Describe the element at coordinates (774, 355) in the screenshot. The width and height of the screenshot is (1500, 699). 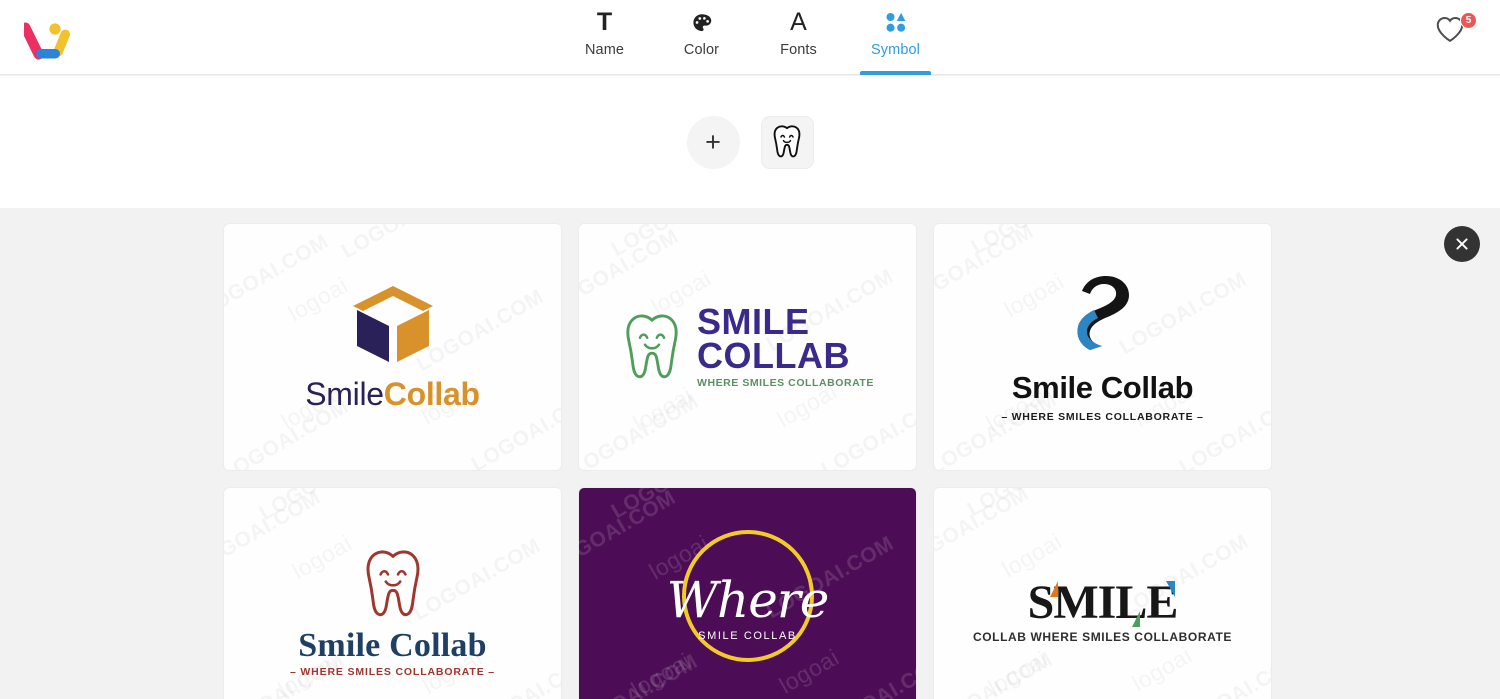
I see `logo-name-line-2: COLLAB` at that location.